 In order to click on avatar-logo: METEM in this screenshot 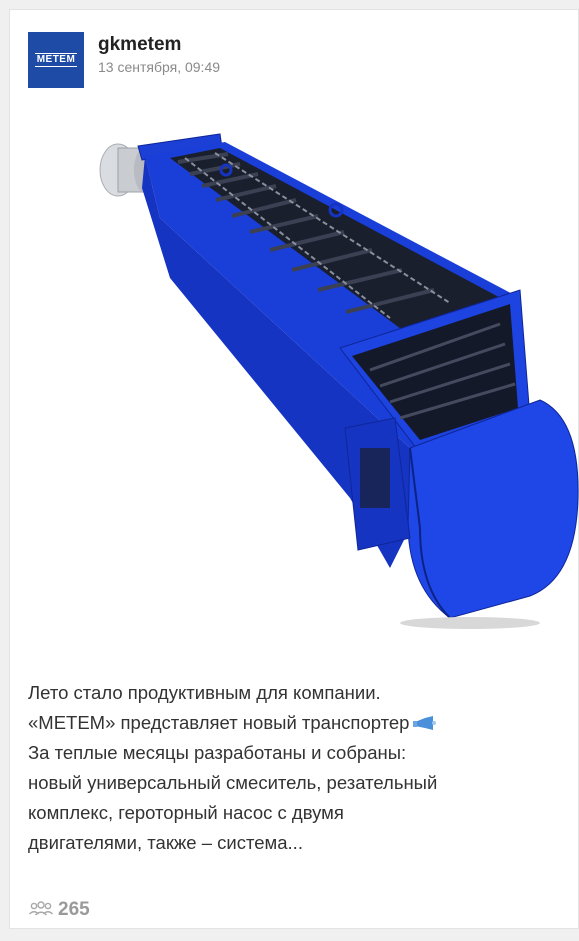, I will do `click(56, 60)`.